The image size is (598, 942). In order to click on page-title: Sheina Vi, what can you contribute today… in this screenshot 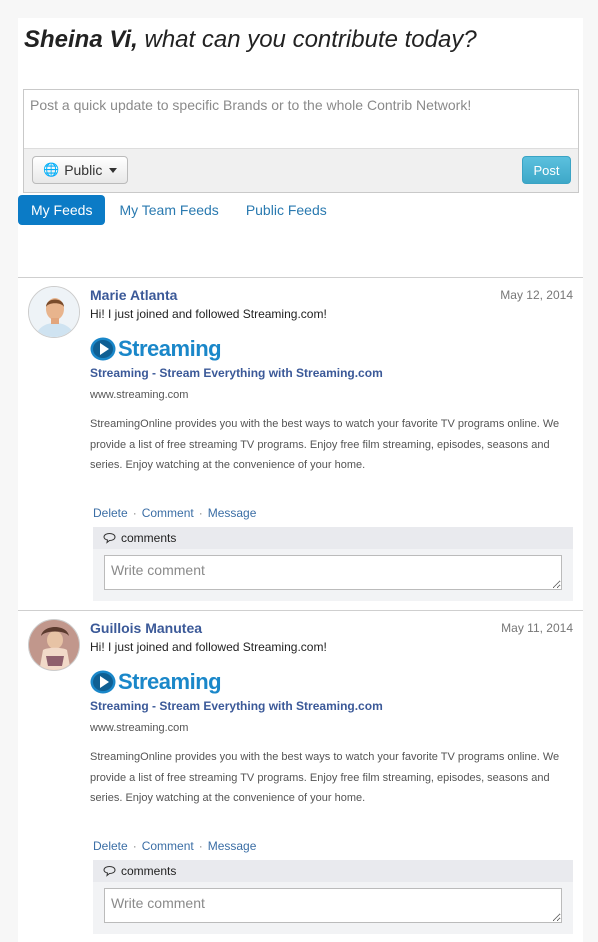, I will do `click(250, 40)`.